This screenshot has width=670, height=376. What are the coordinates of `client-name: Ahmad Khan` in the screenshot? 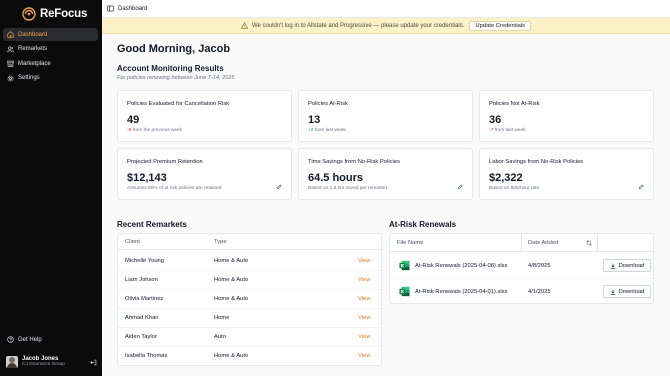 It's located at (142, 318).